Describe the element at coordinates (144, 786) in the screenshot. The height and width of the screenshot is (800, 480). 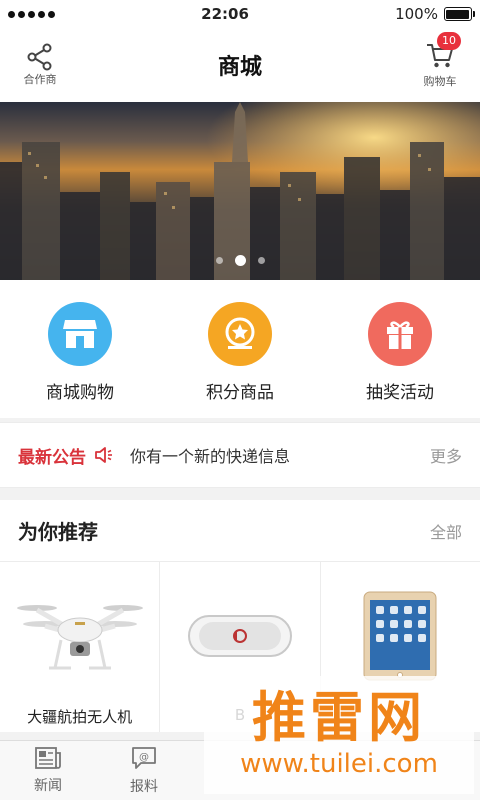
I see `tab-report-label: 报料` at that location.